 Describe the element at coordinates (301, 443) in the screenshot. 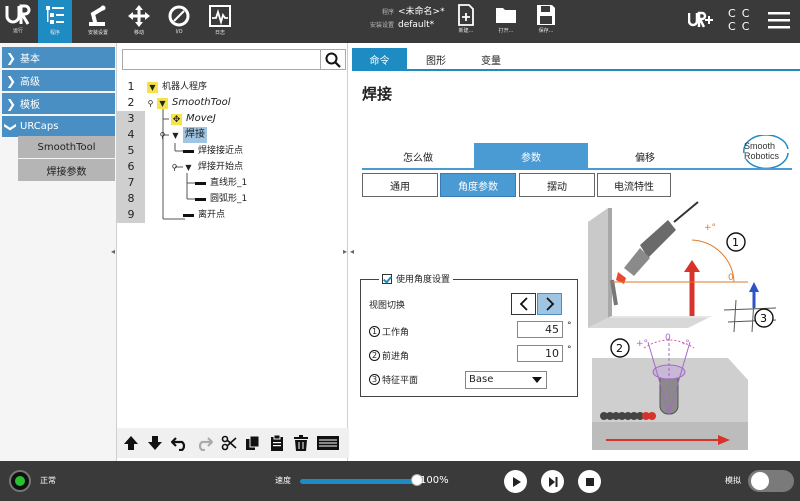

I see `delete-button` at that location.